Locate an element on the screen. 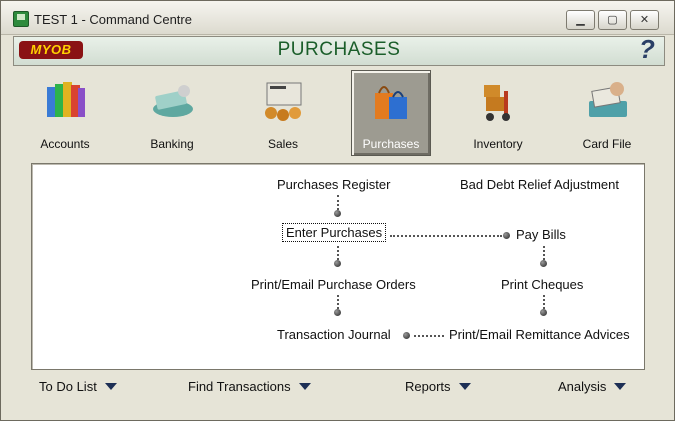  card-file-icon is located at coordinates (608, 99).